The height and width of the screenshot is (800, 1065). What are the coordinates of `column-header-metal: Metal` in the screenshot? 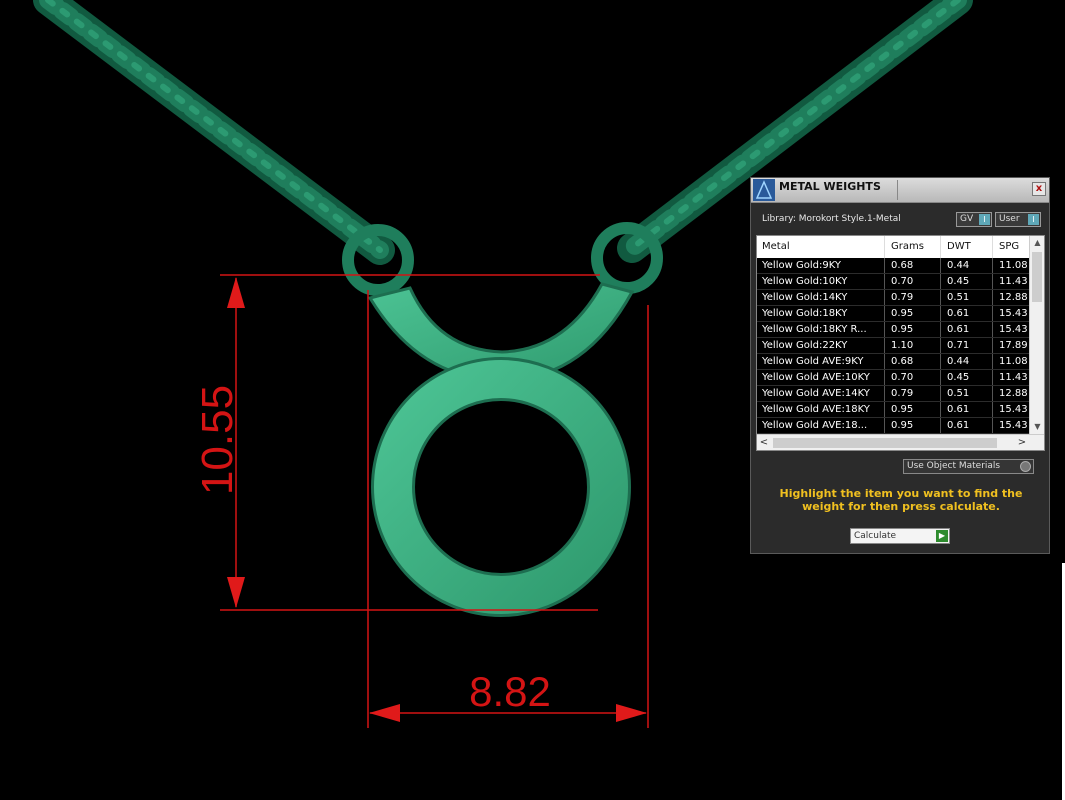 It's located at (821, 247).